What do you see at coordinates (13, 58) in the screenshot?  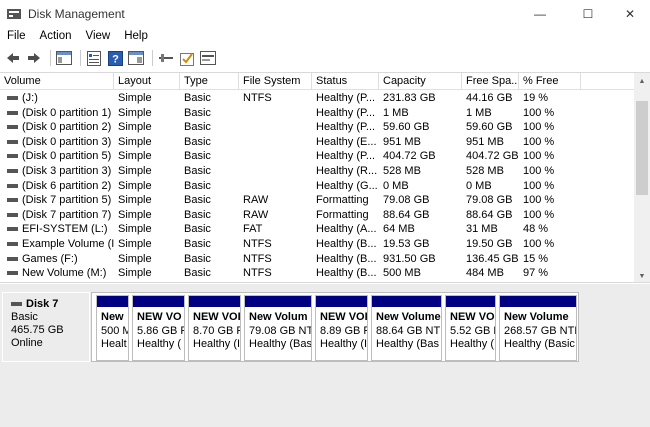 I see `back-arrow-icon` at bounding box center [13, 58].